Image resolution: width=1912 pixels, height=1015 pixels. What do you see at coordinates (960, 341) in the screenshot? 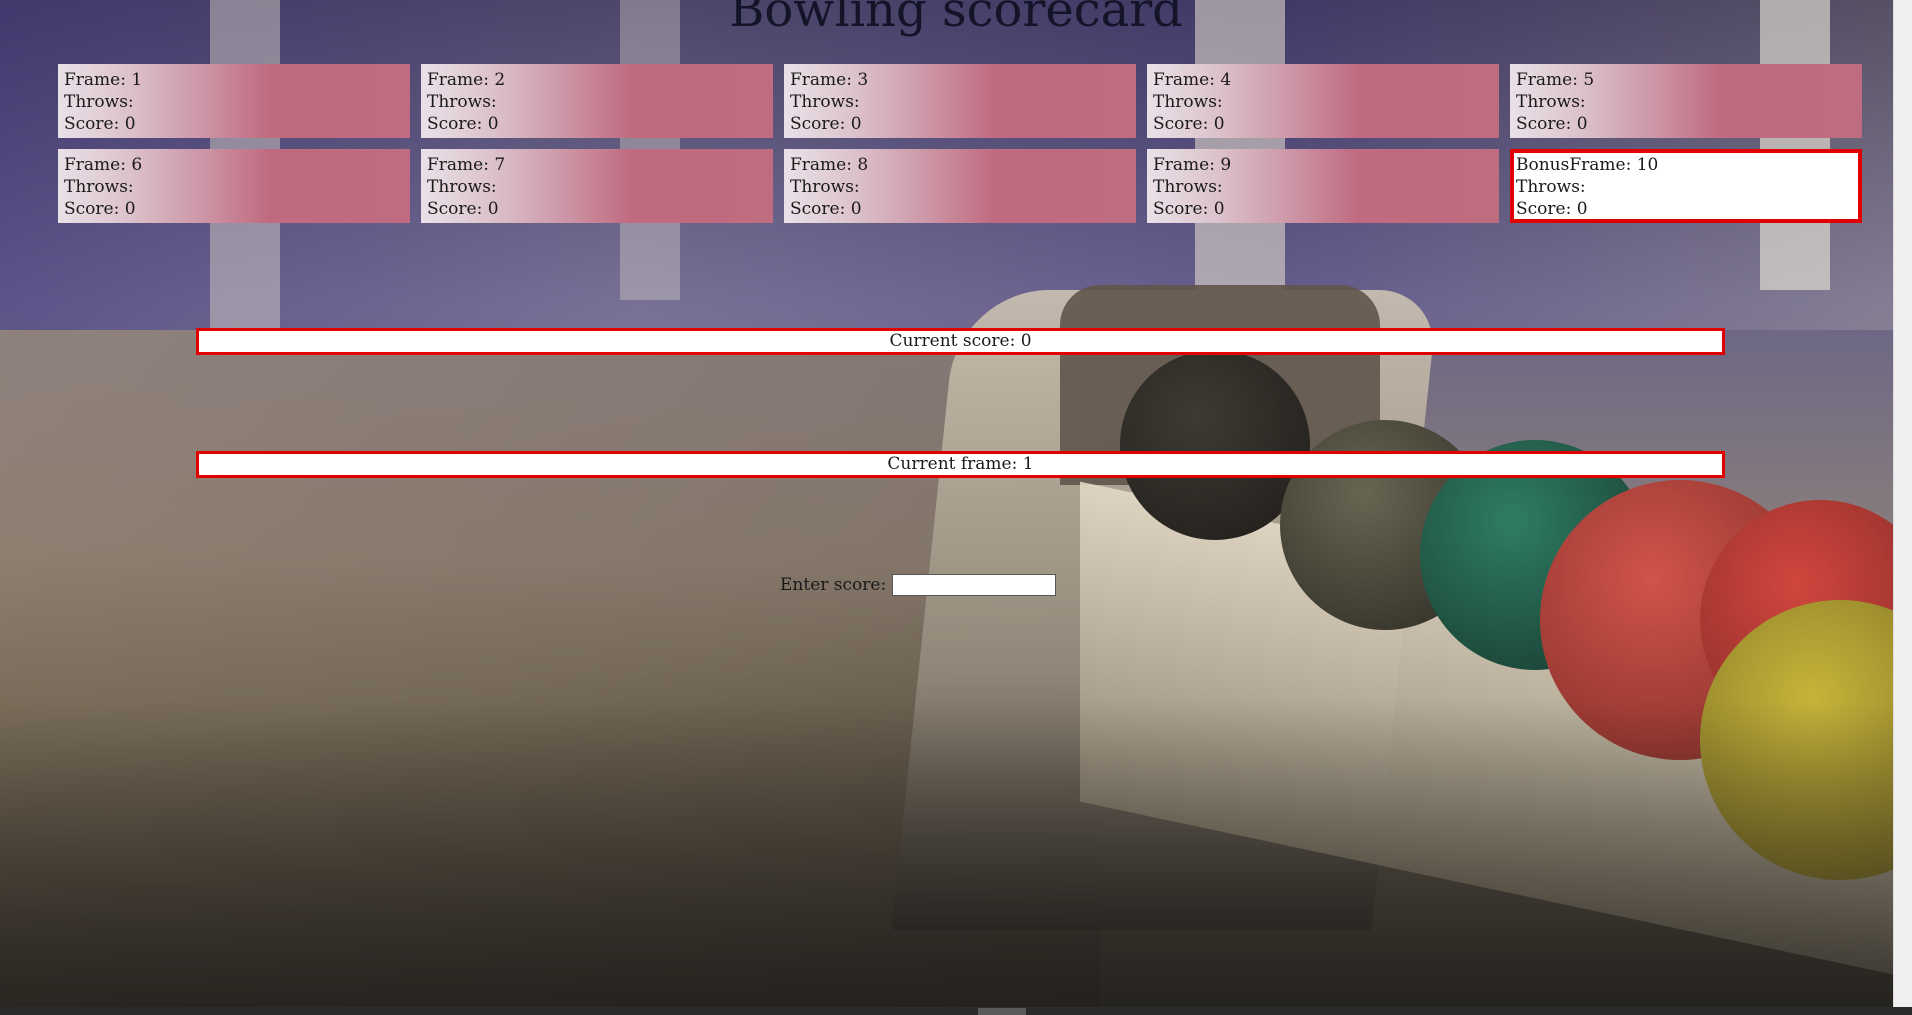
I see `current-score-display: Current score: 0` at bounding box center [960, 341].